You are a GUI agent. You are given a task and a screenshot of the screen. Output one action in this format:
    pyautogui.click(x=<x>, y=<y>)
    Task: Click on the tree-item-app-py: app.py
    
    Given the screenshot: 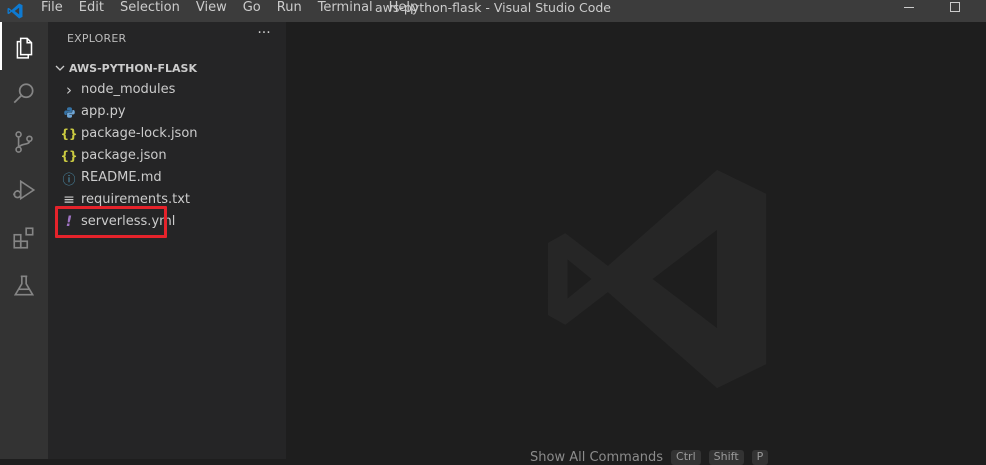 What is the action you would take?
    pyautogui.click(x=167, y=112)
    